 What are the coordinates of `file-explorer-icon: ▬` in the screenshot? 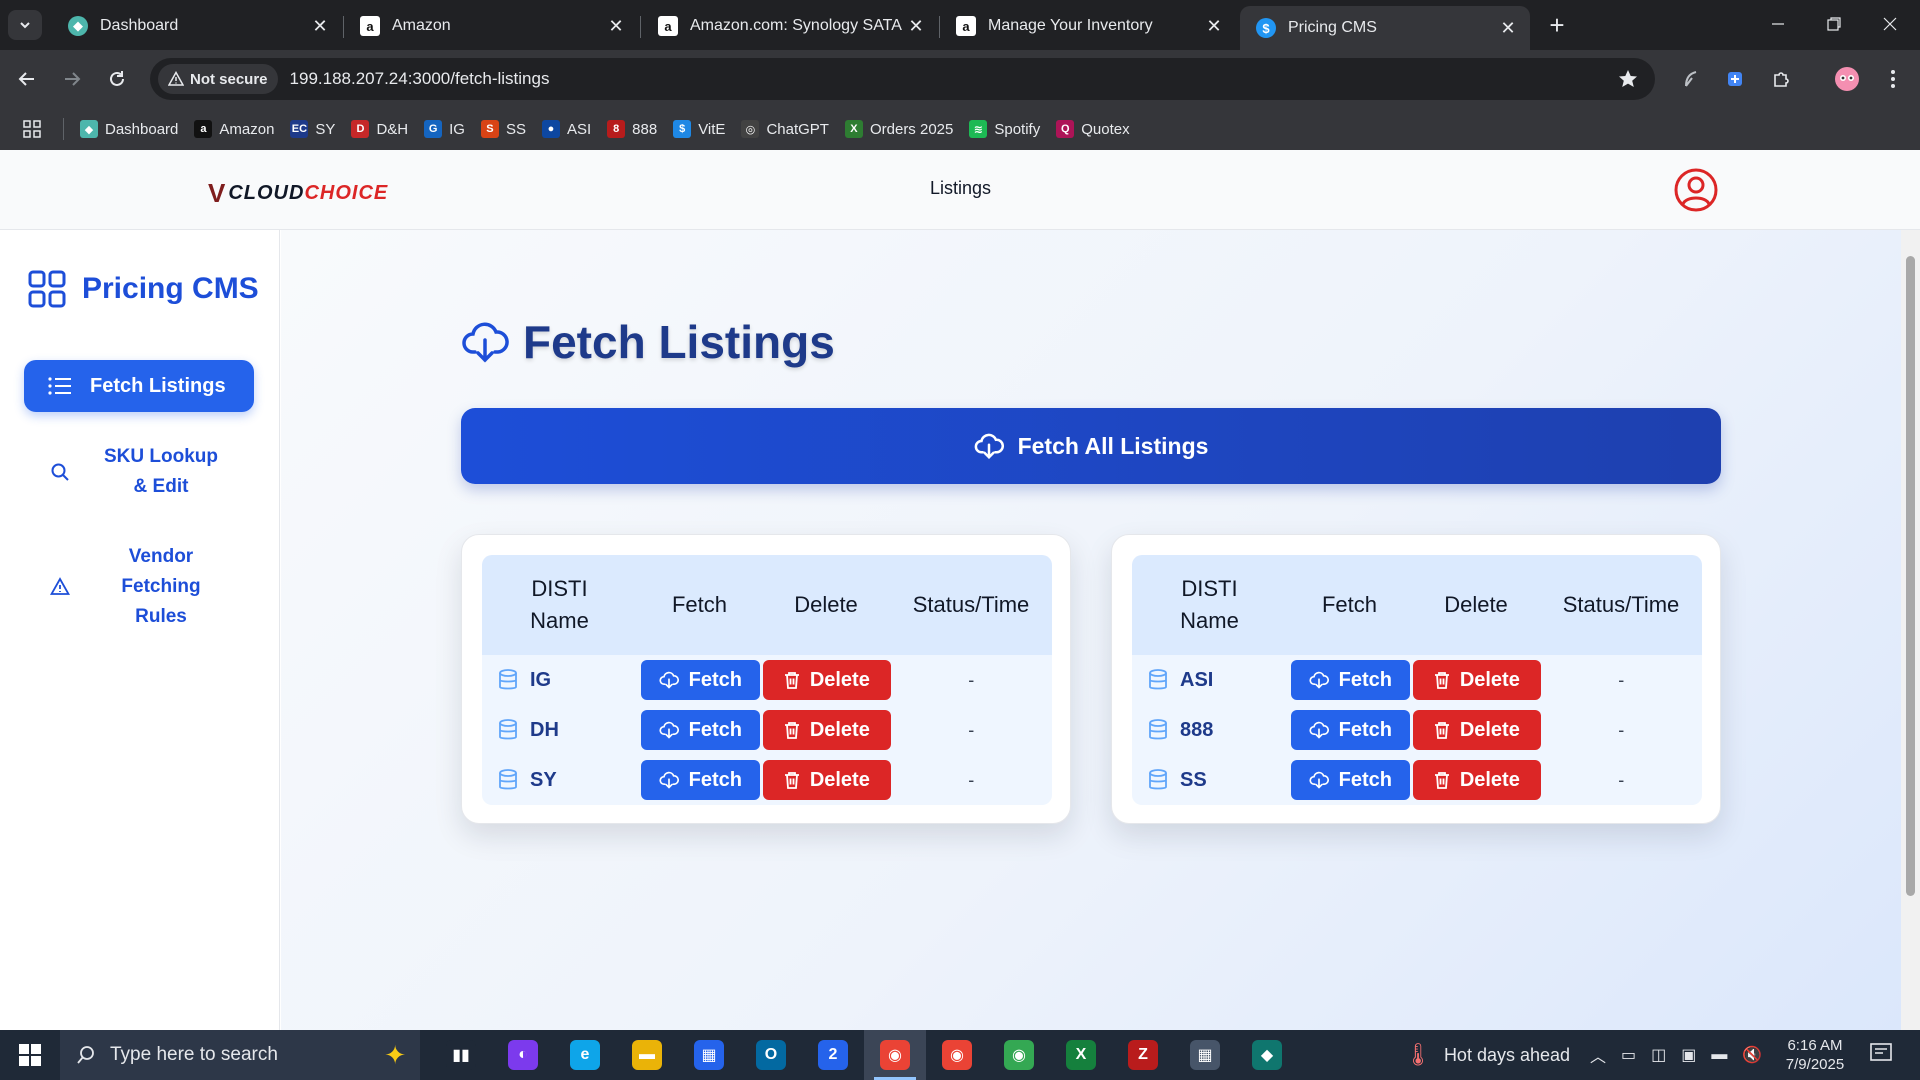 It's located at (647, 1055).